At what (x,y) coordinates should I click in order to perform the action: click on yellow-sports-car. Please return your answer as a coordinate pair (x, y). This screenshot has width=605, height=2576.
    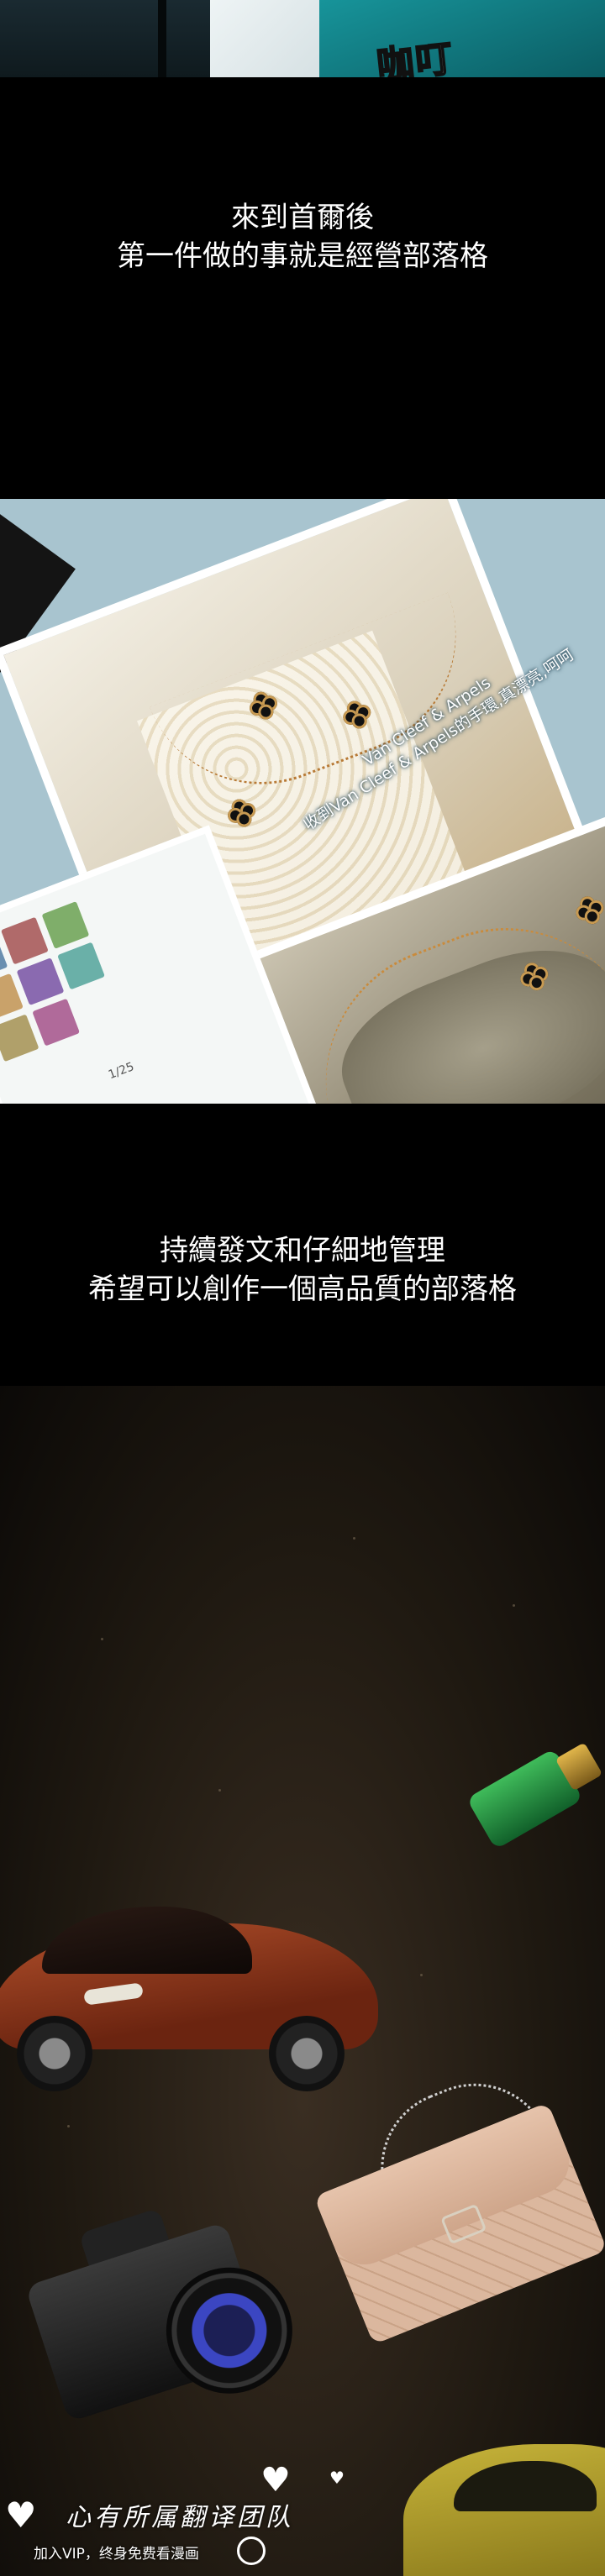
    Looking at the image, I should click on (504, 2510).